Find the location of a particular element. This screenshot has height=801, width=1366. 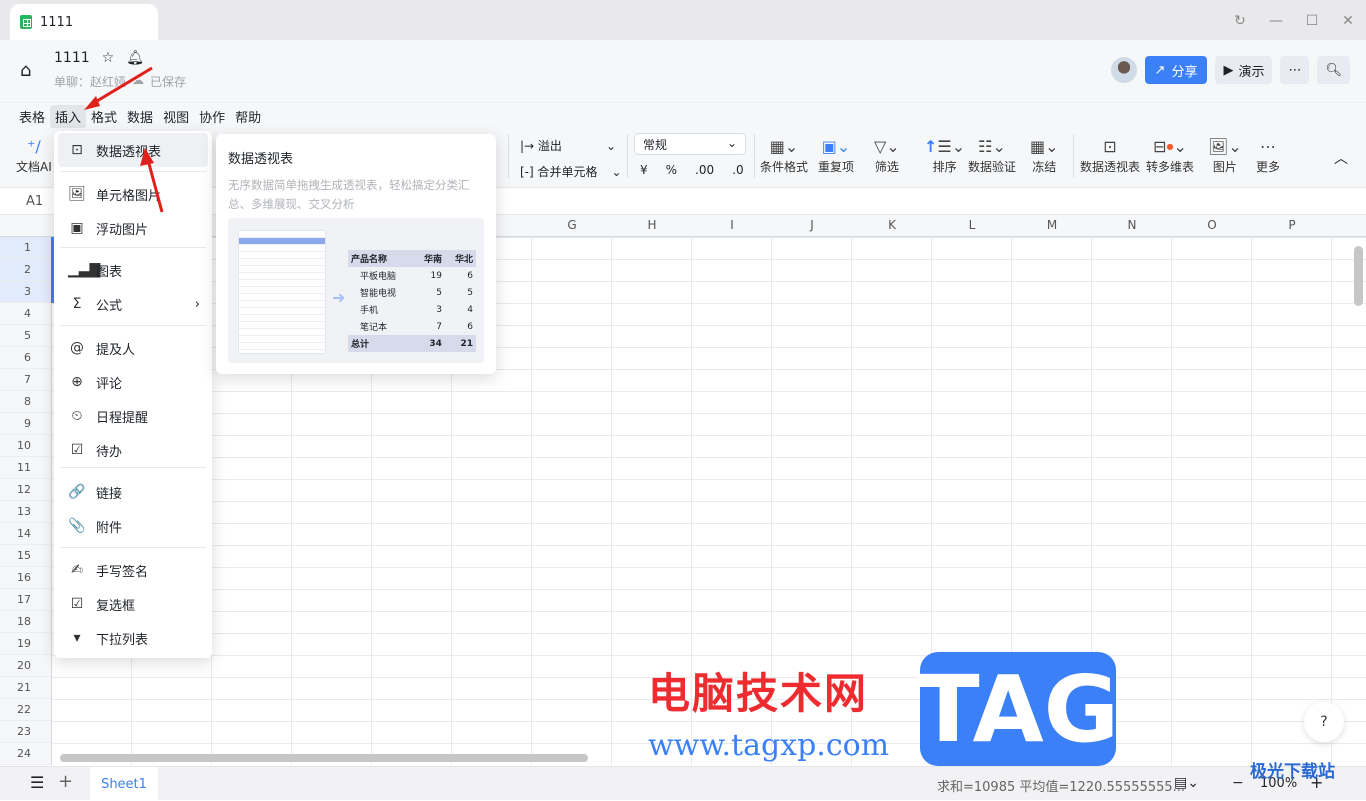

percent-button: % is located at coordinates (671, 170).